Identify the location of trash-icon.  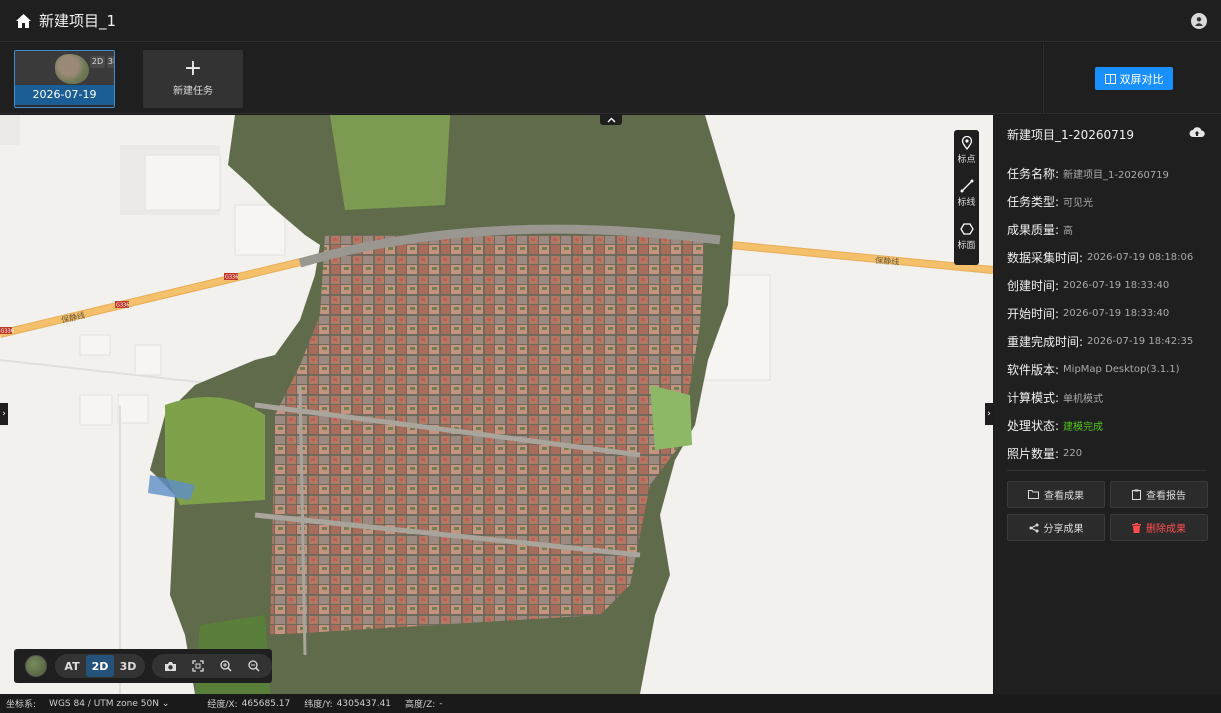
(1136, 527).